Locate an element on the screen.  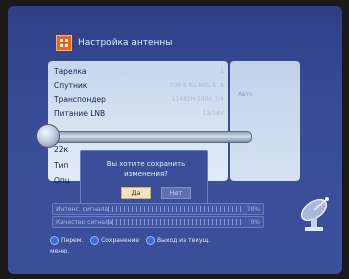
satellite-dish-icon is located at coordinates (314, 214).